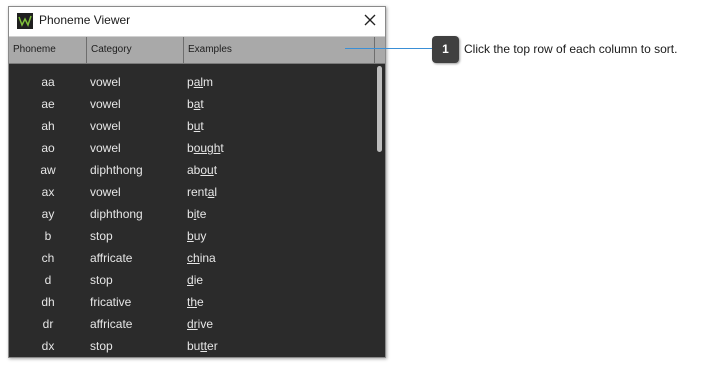  Describe the element at coordinates (25, 21) in the screenshot. I see `waveform-logo-icon` at that location.